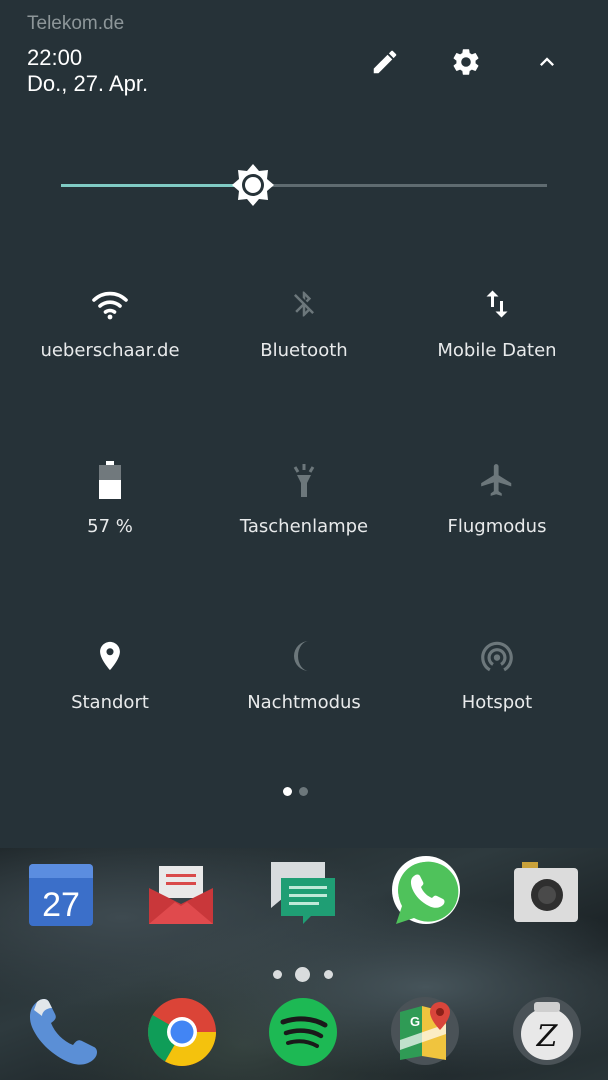 This screenshot has height=1080, width=608. Describe the element at coordinates (304, 480) in the screenshot. I see `flashlight-icon` at that location.